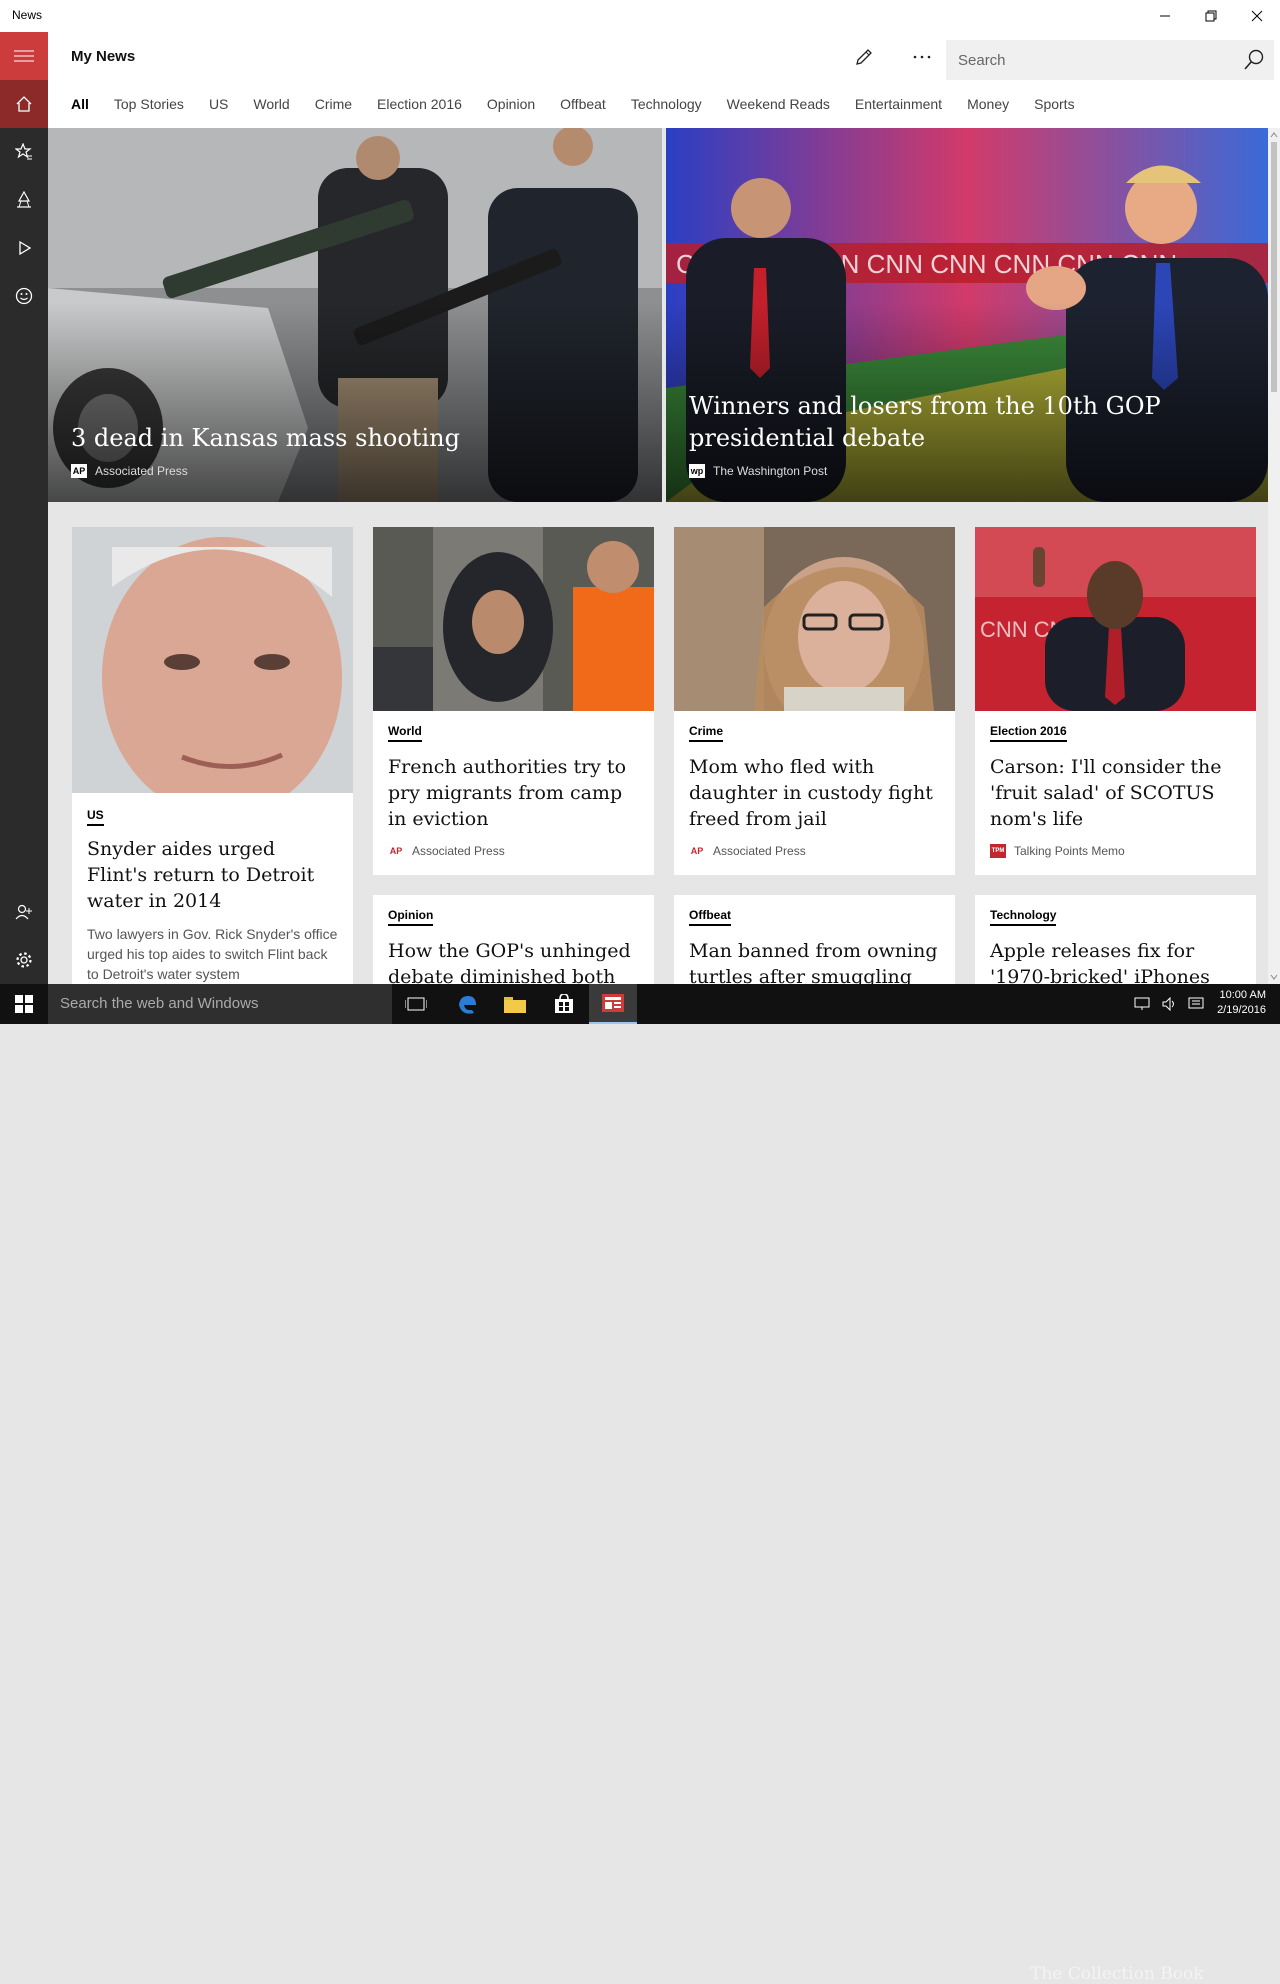  I want to click on washington-post-logo: wp, so click(697, 471).